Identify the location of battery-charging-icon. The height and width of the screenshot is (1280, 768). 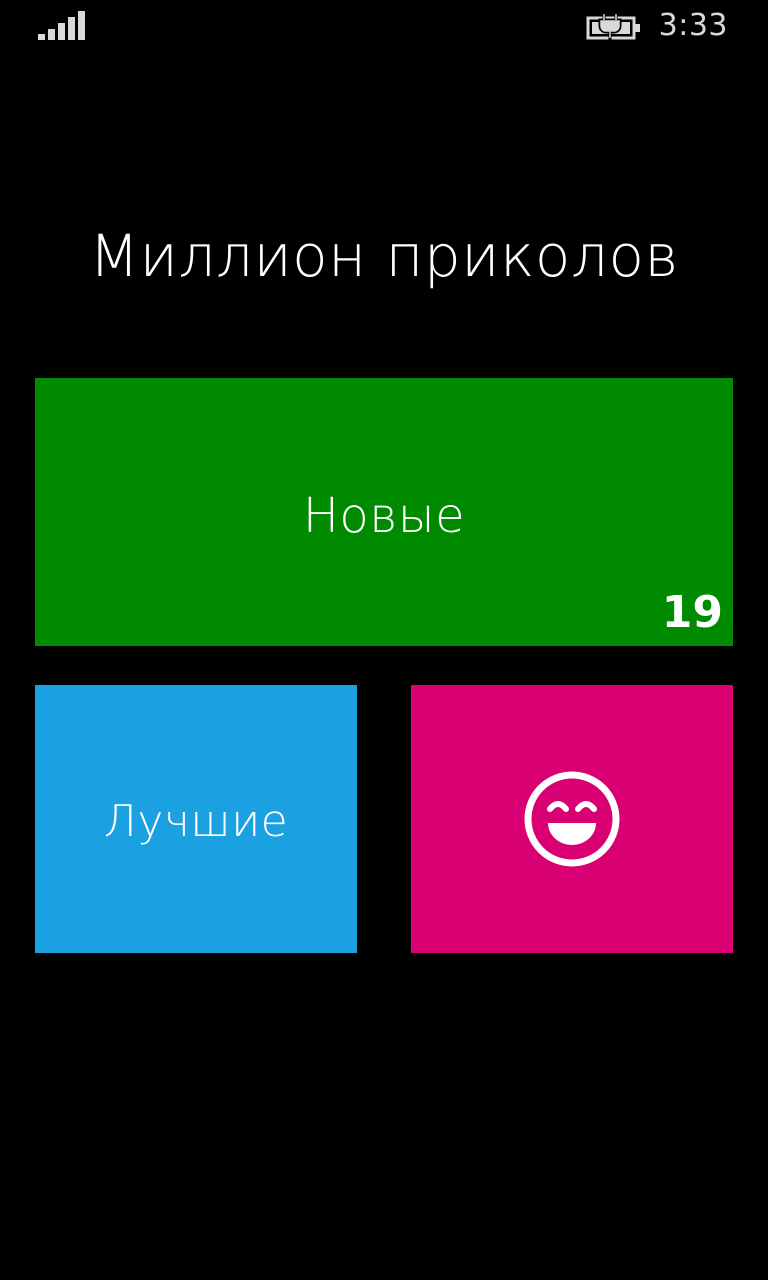
(613, 27).